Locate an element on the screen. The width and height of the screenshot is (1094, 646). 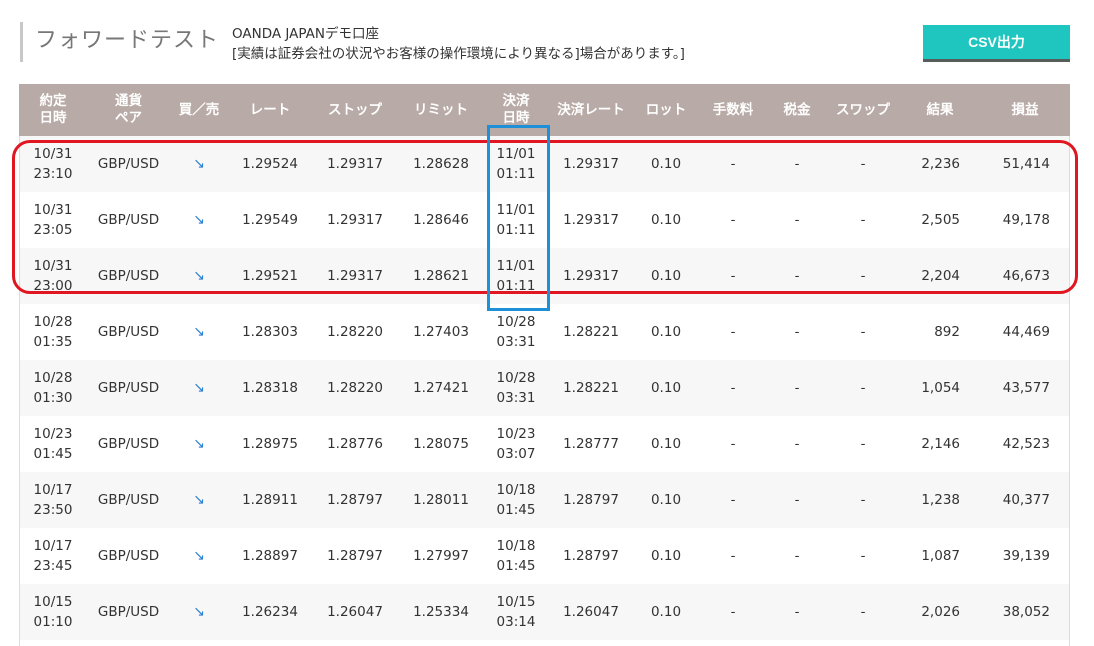
stop-cell: 1.26047 is located at coordinates (355, 612).